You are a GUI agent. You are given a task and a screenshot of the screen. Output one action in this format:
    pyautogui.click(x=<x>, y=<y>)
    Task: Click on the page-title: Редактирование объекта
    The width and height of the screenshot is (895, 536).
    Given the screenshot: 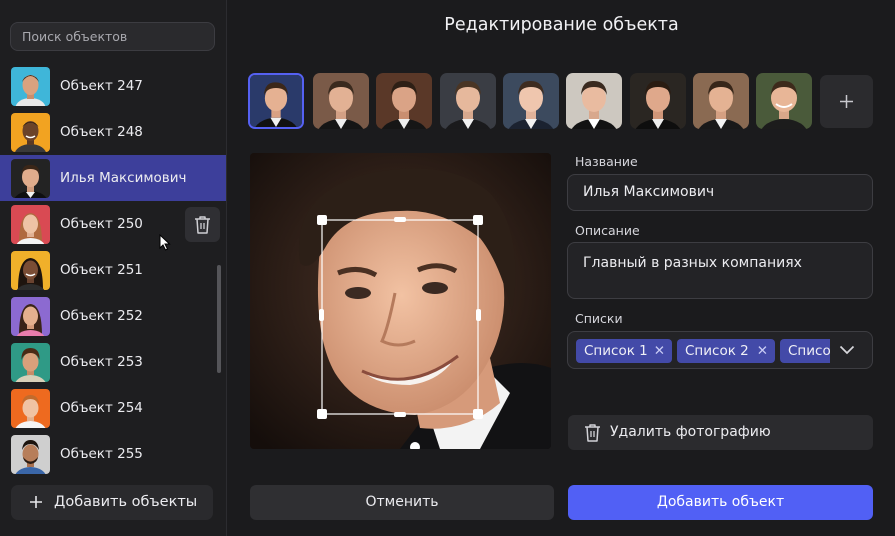 What is the action you would take?
    pyautogui.click(x=561, y=25)
    